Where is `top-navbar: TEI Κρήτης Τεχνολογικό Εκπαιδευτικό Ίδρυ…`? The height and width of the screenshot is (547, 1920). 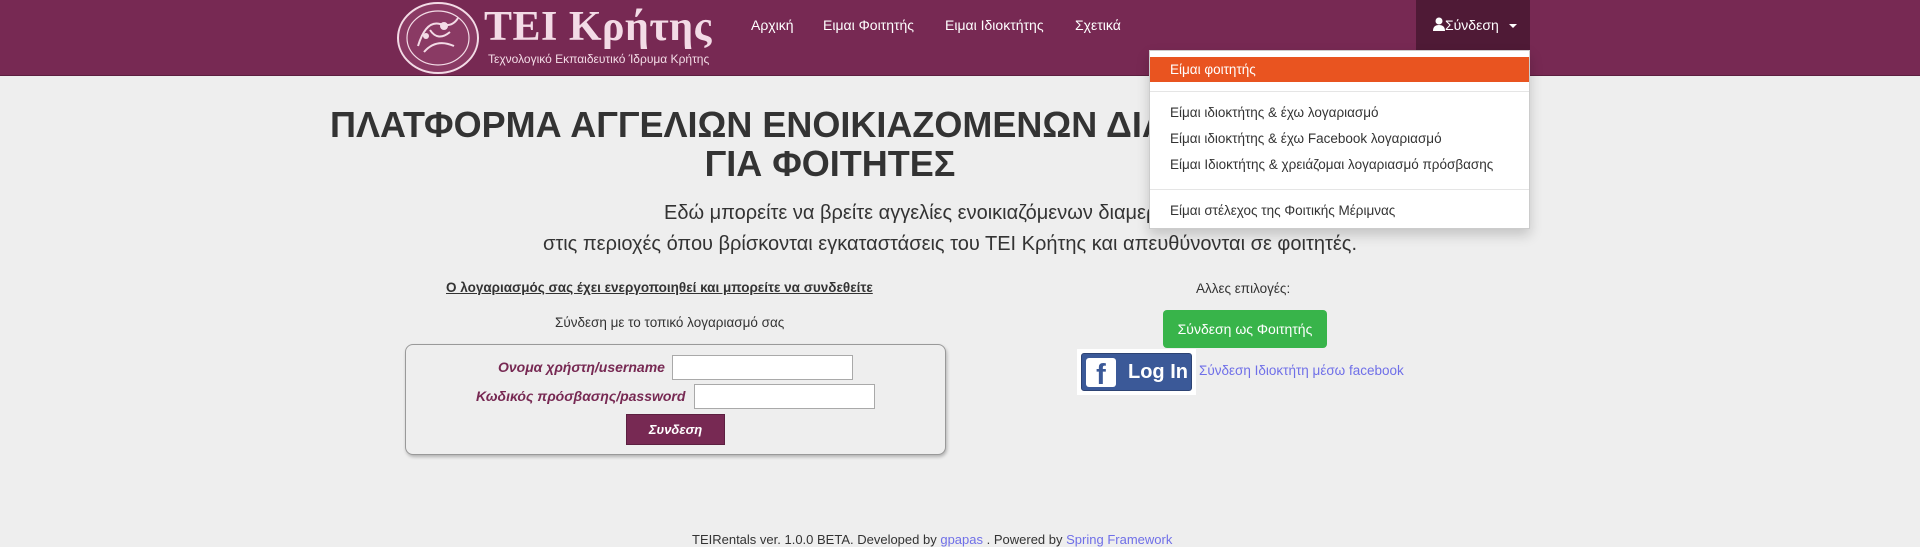
top-navbar: TEI Κρήτης Τεχνολογικό Εκπαιδευτικό Ίδρυ… is located at coordinates (960, 38).